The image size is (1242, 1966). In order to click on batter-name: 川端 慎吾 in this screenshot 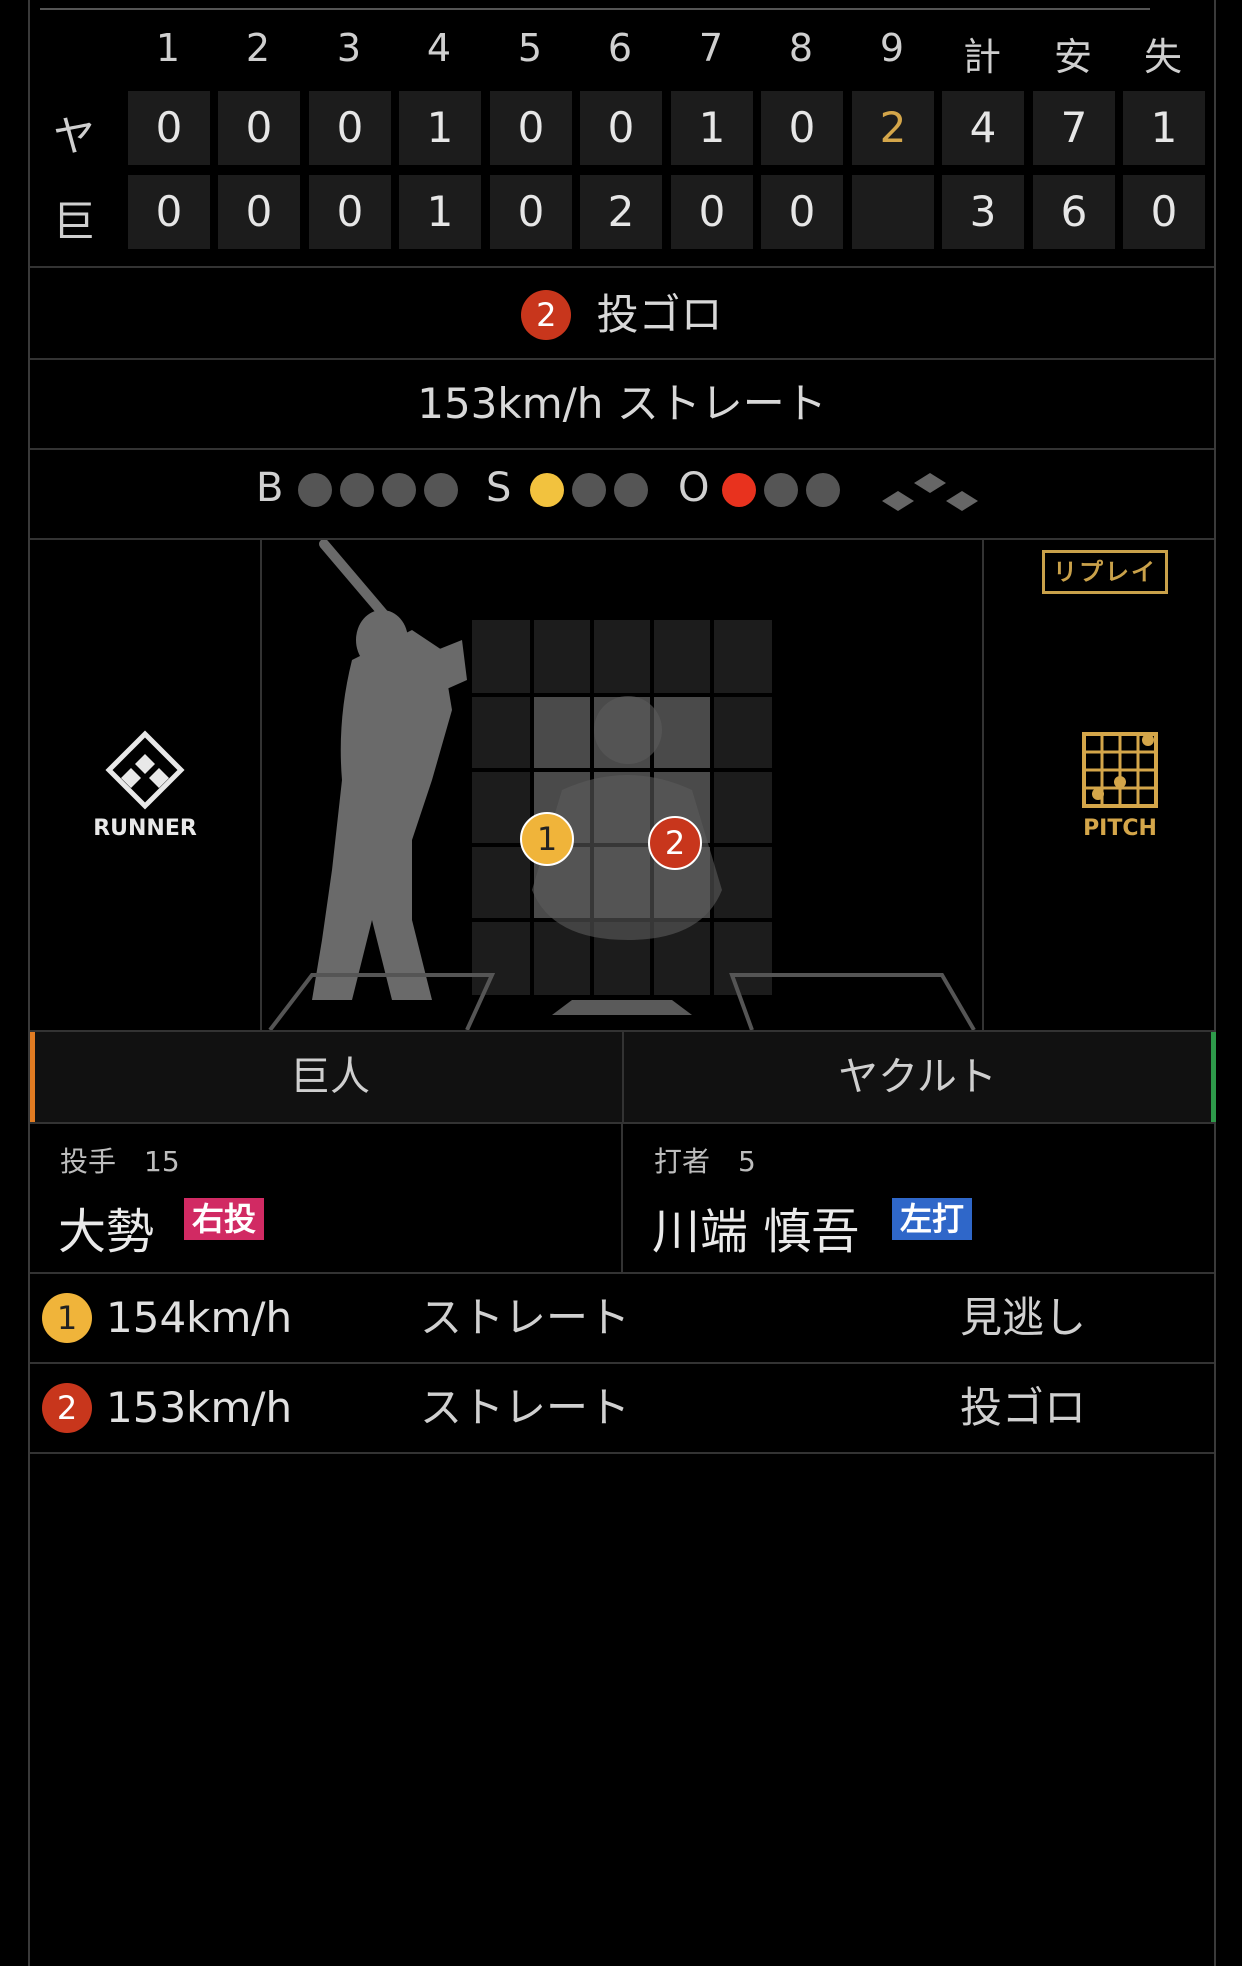, I will do `click(756, 1232)`.